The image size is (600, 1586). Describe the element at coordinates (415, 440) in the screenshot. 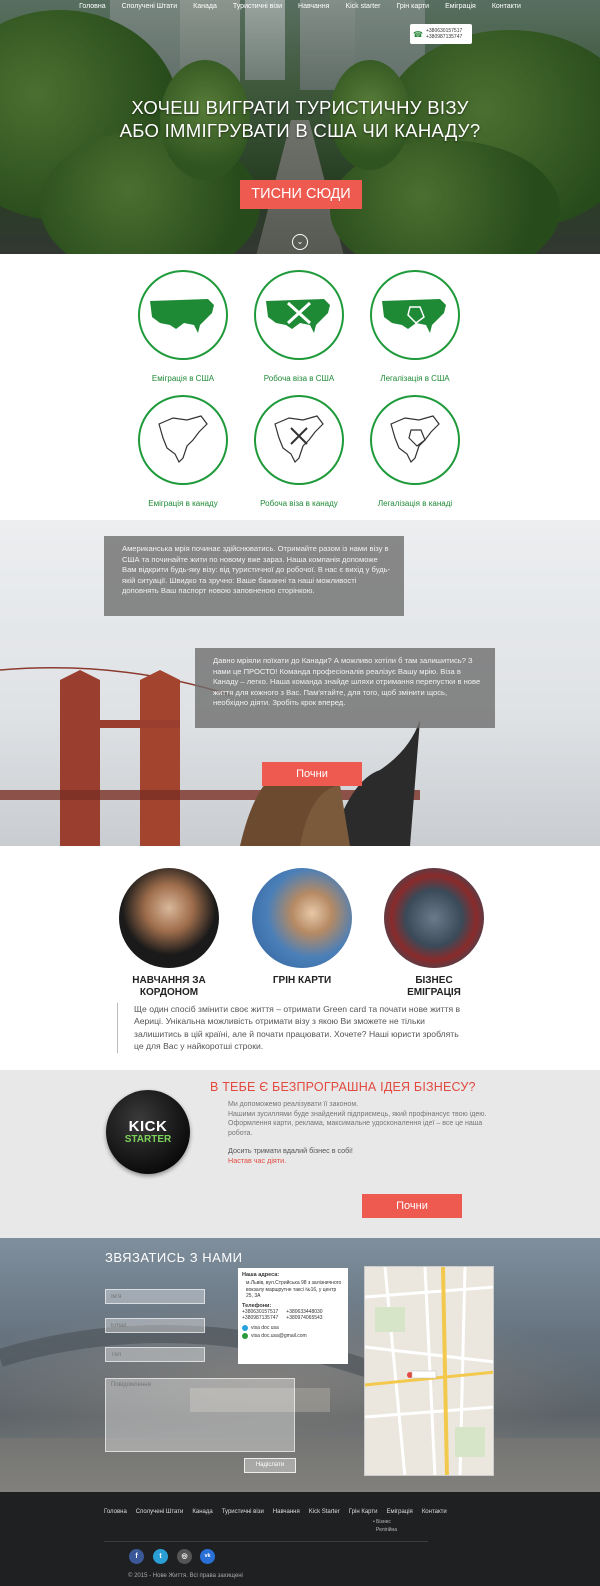

I see `north-america-tag-icon` at that location.